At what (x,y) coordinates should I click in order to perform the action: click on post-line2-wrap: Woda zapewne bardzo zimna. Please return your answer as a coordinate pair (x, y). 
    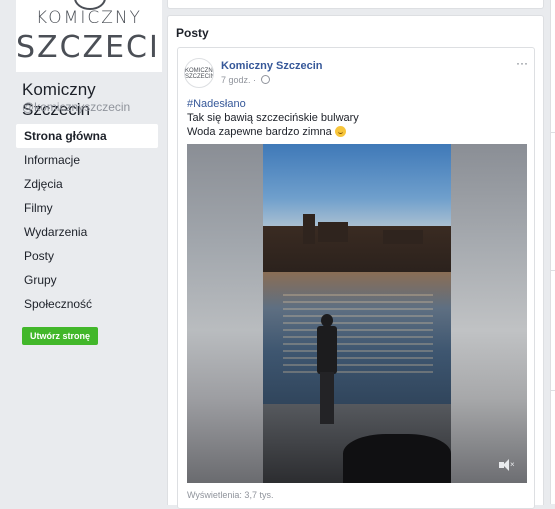
    Looking at the image, I should click on (273, 132).